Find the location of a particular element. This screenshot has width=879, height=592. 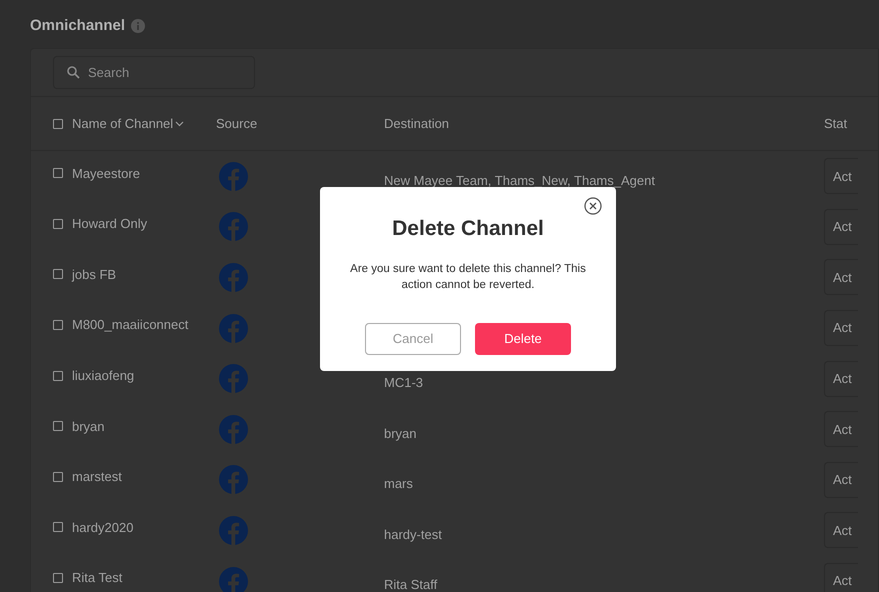

search-field: Search is located at coordinates (154, 72).